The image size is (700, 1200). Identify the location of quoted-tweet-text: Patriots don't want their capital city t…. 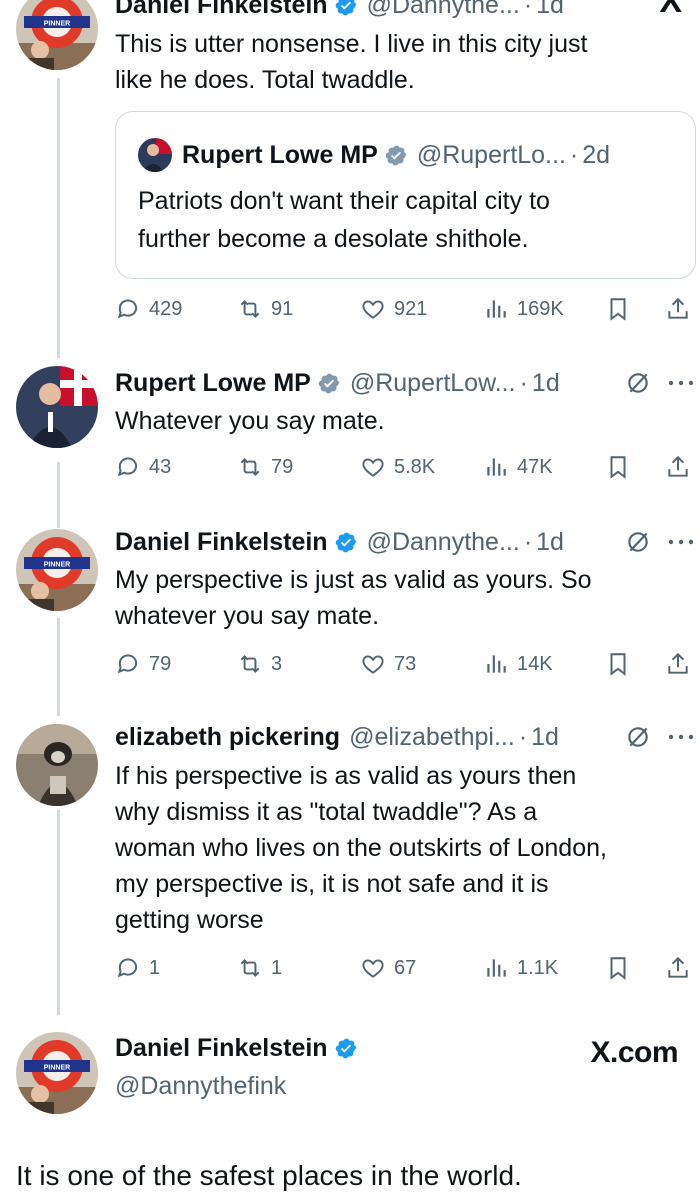
(344, 220).